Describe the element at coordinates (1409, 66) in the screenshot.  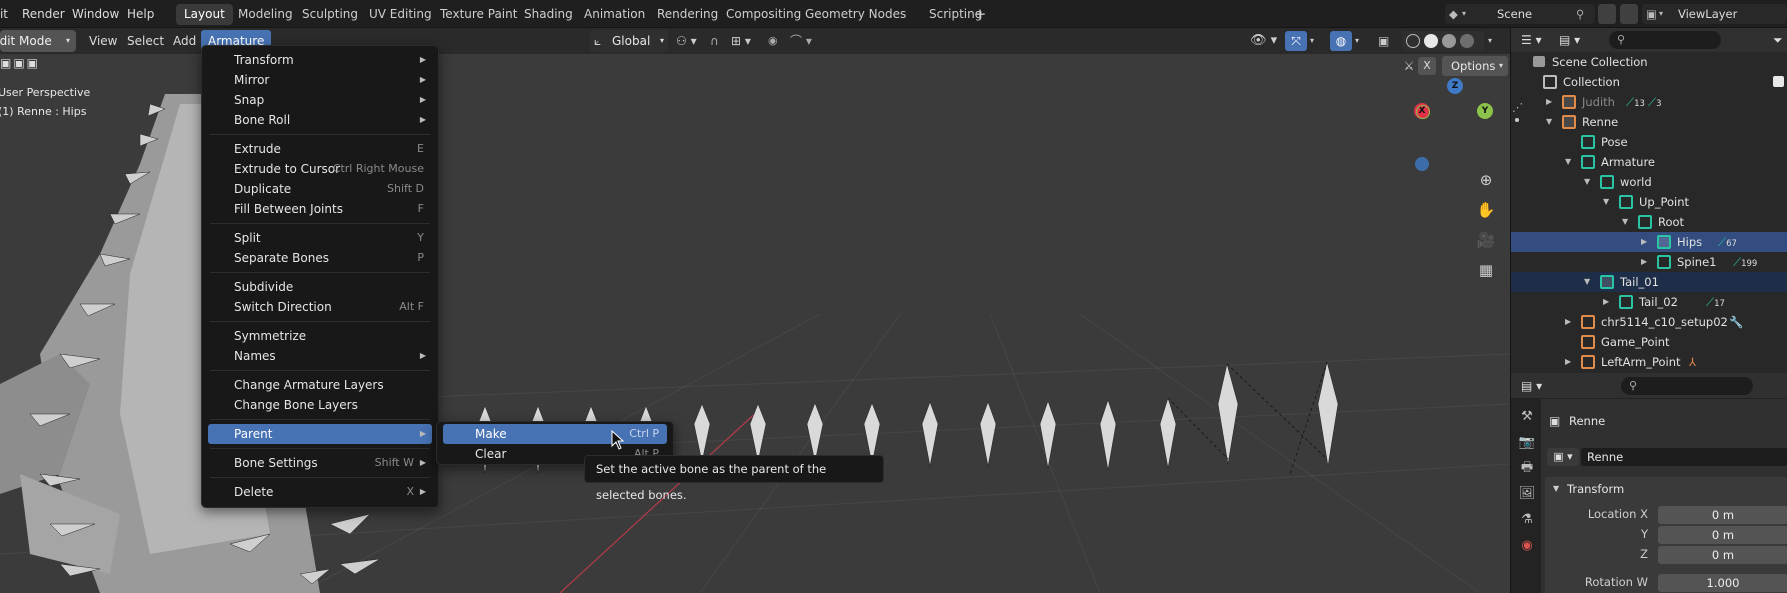
I see `mirror-icon: ⚔` at that location.